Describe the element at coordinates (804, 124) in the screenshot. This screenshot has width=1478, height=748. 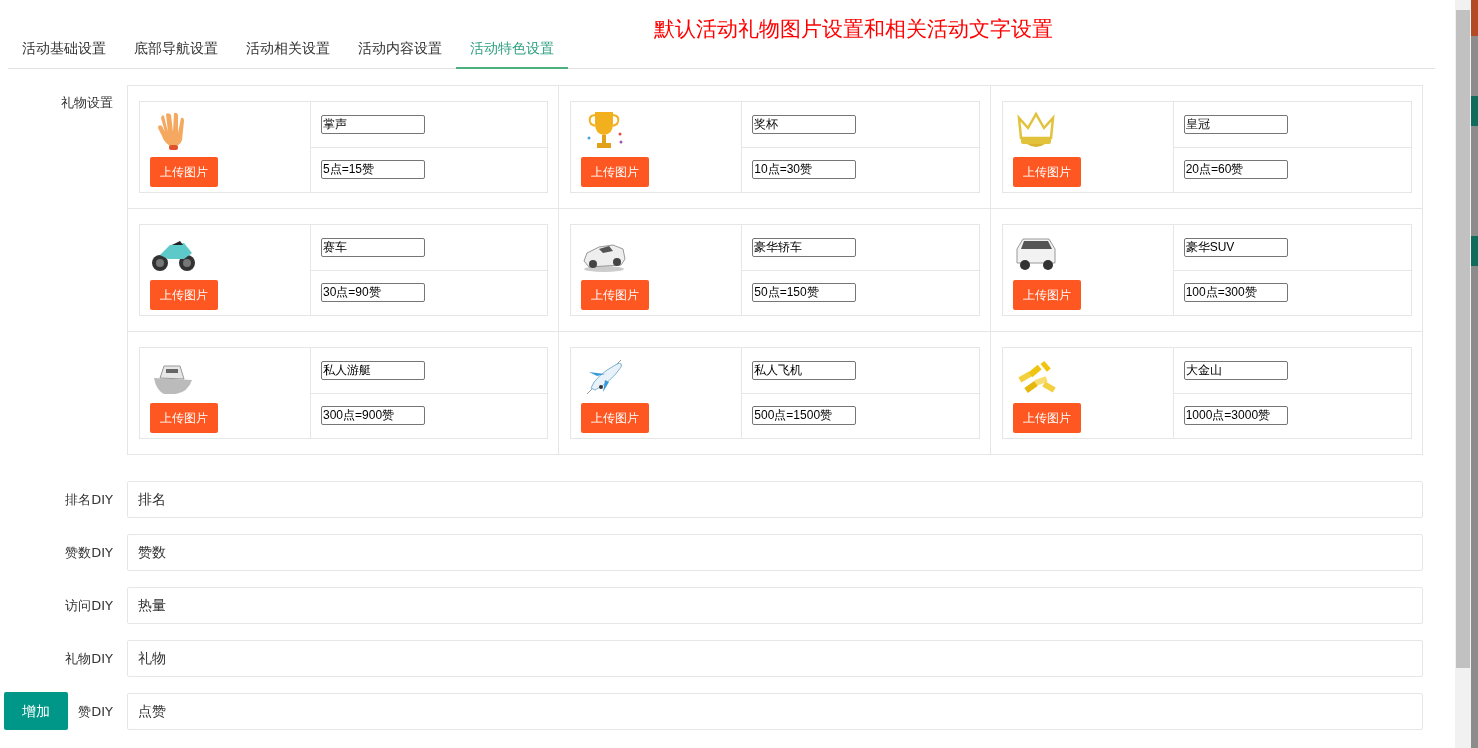
I see `input-field: 奖杯` at that location.